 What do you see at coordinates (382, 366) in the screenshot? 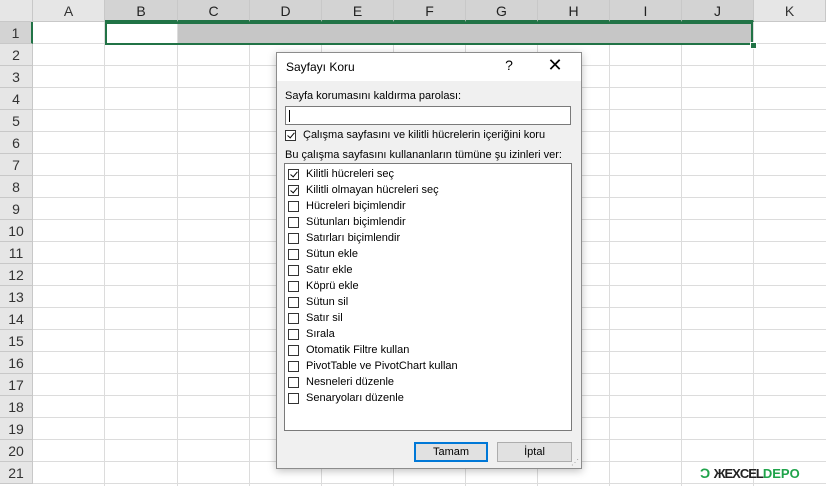
I see `permission-label: PivotTable ve PivotChart kullan` at bounding box center [382, 366].